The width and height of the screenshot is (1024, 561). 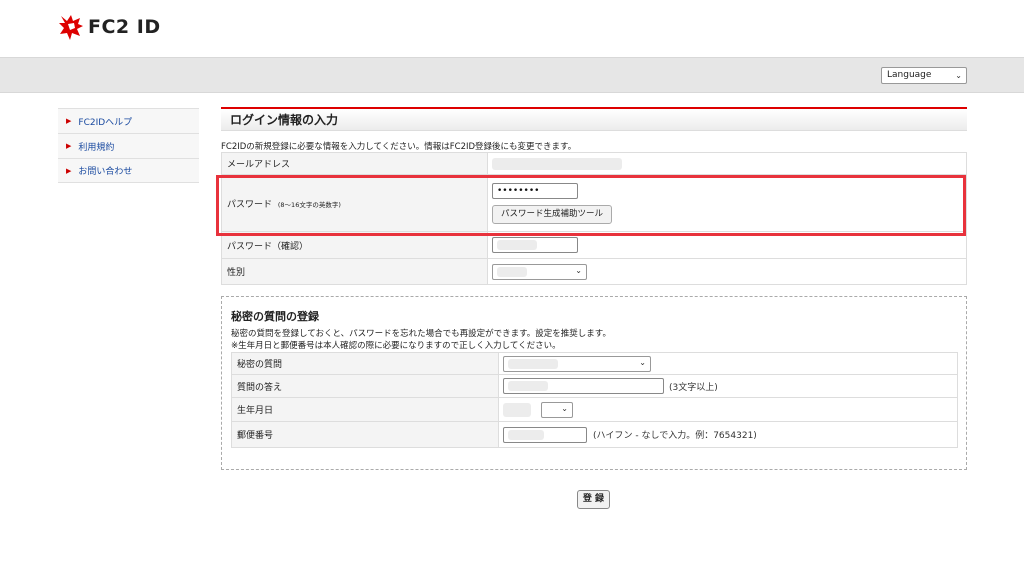 I want to click on password-hint: (8〜16文字の英数字), so click(x=309, y=204).